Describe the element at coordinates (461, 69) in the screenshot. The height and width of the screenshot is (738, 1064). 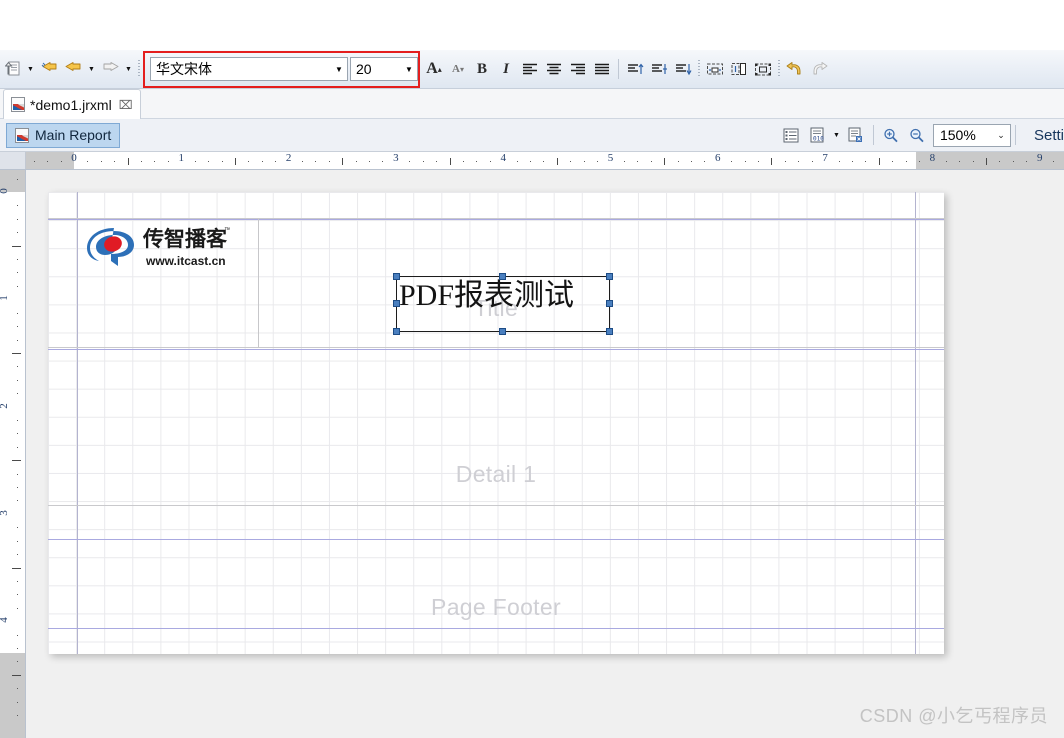
I see `decrease-font-size-arrow: ▾` at that location.